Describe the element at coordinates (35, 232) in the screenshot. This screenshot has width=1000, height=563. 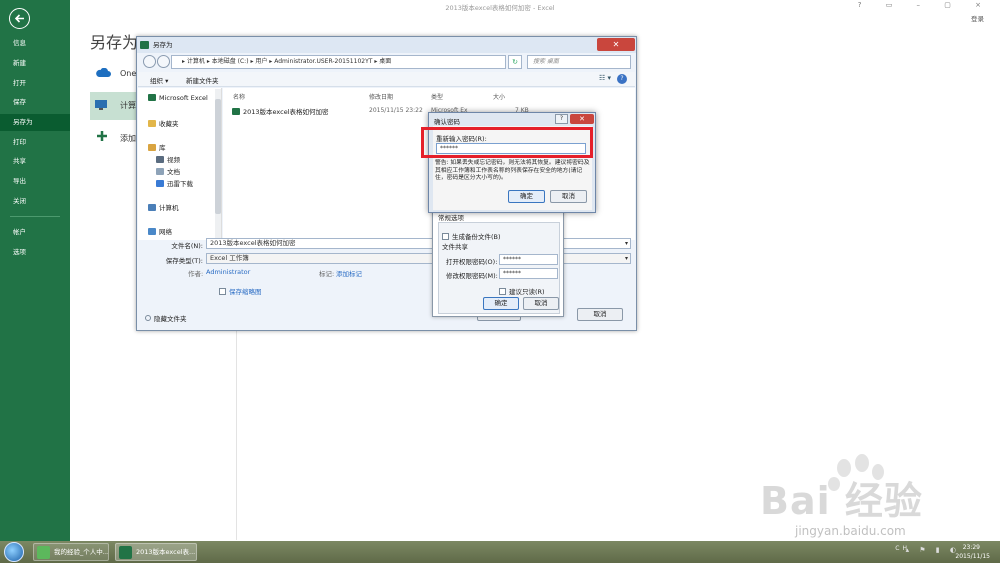
I see `sidebar-item-account: 帐户` at that location.